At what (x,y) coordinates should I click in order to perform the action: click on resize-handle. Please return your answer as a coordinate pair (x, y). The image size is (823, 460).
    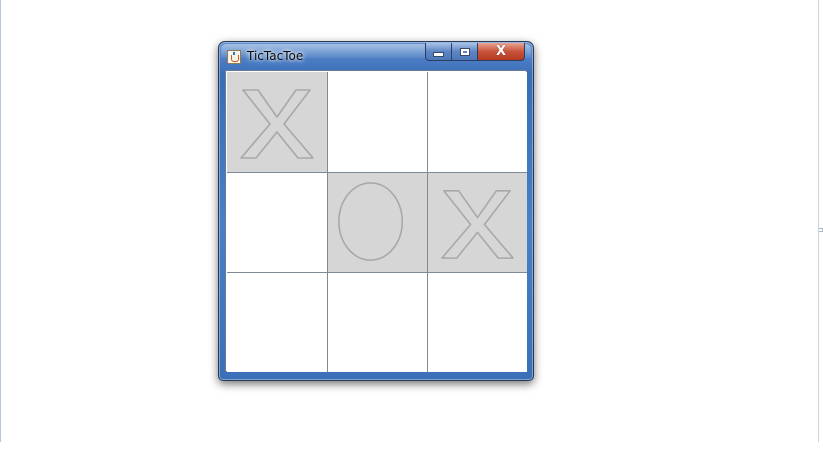
    Looking at the image, I should click on (821, 230).